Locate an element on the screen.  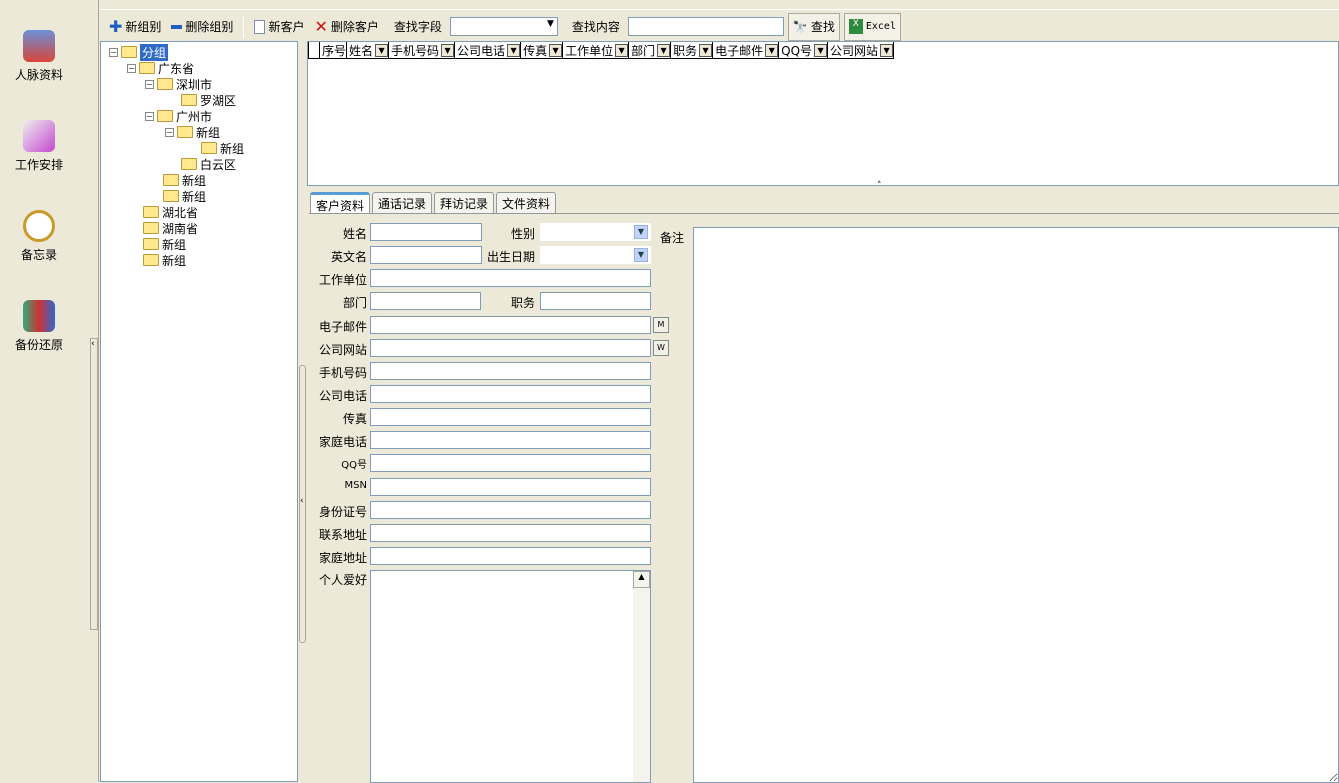
fax-input is located at coordinates (510, 417).